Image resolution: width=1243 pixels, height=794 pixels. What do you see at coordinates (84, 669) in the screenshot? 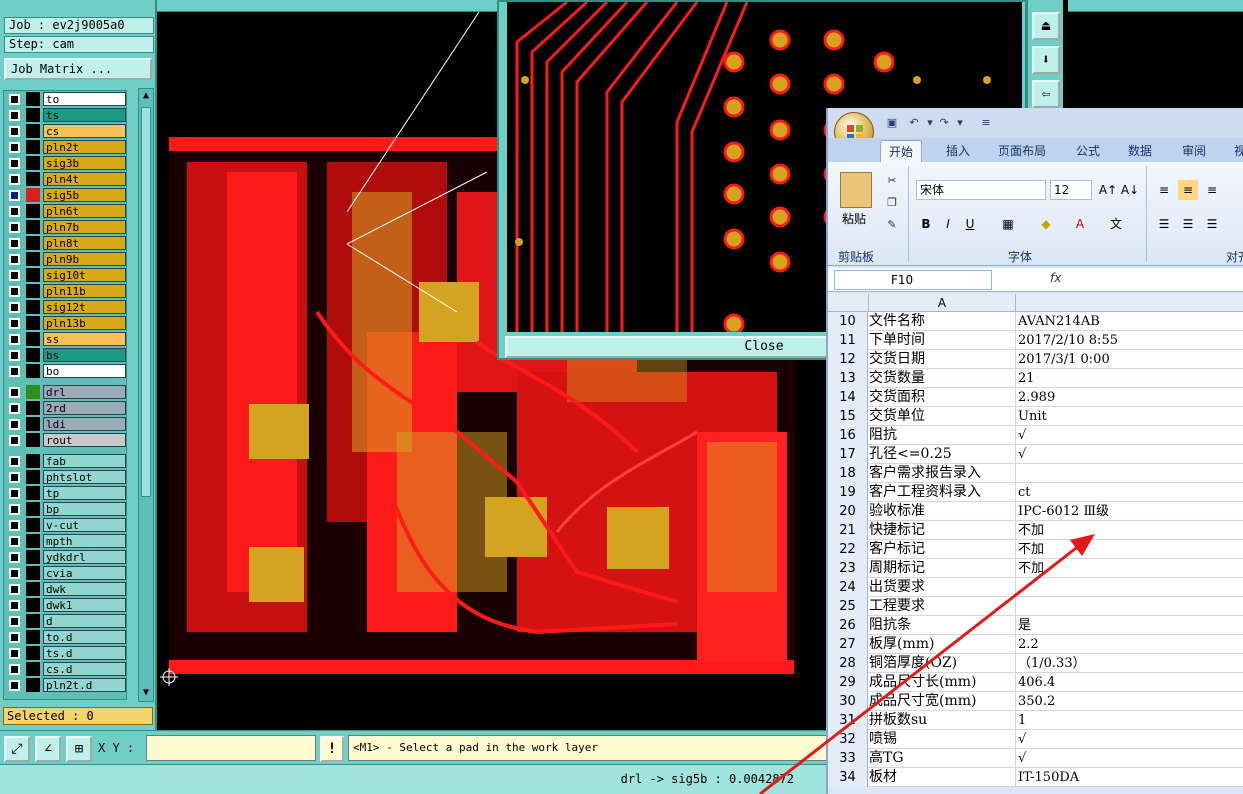
I see `layer-name: cs.d` at bounding box center [84, 669].